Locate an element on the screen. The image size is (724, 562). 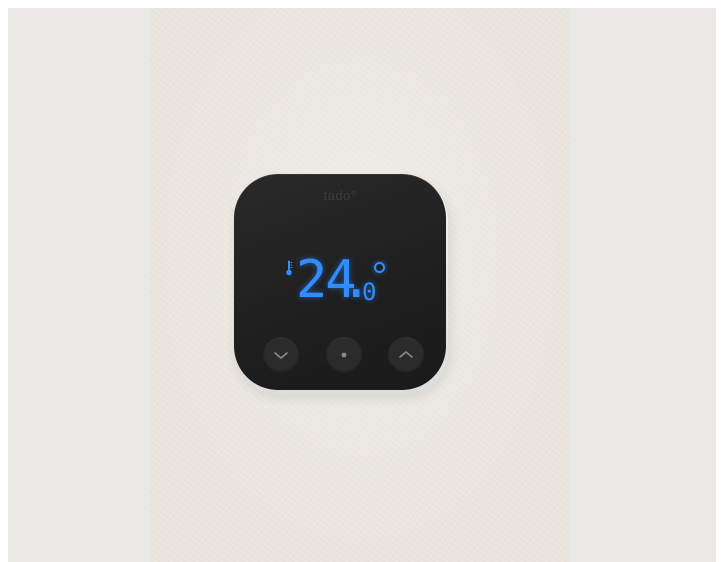
dot-icon is located at coordinates (344, 355).